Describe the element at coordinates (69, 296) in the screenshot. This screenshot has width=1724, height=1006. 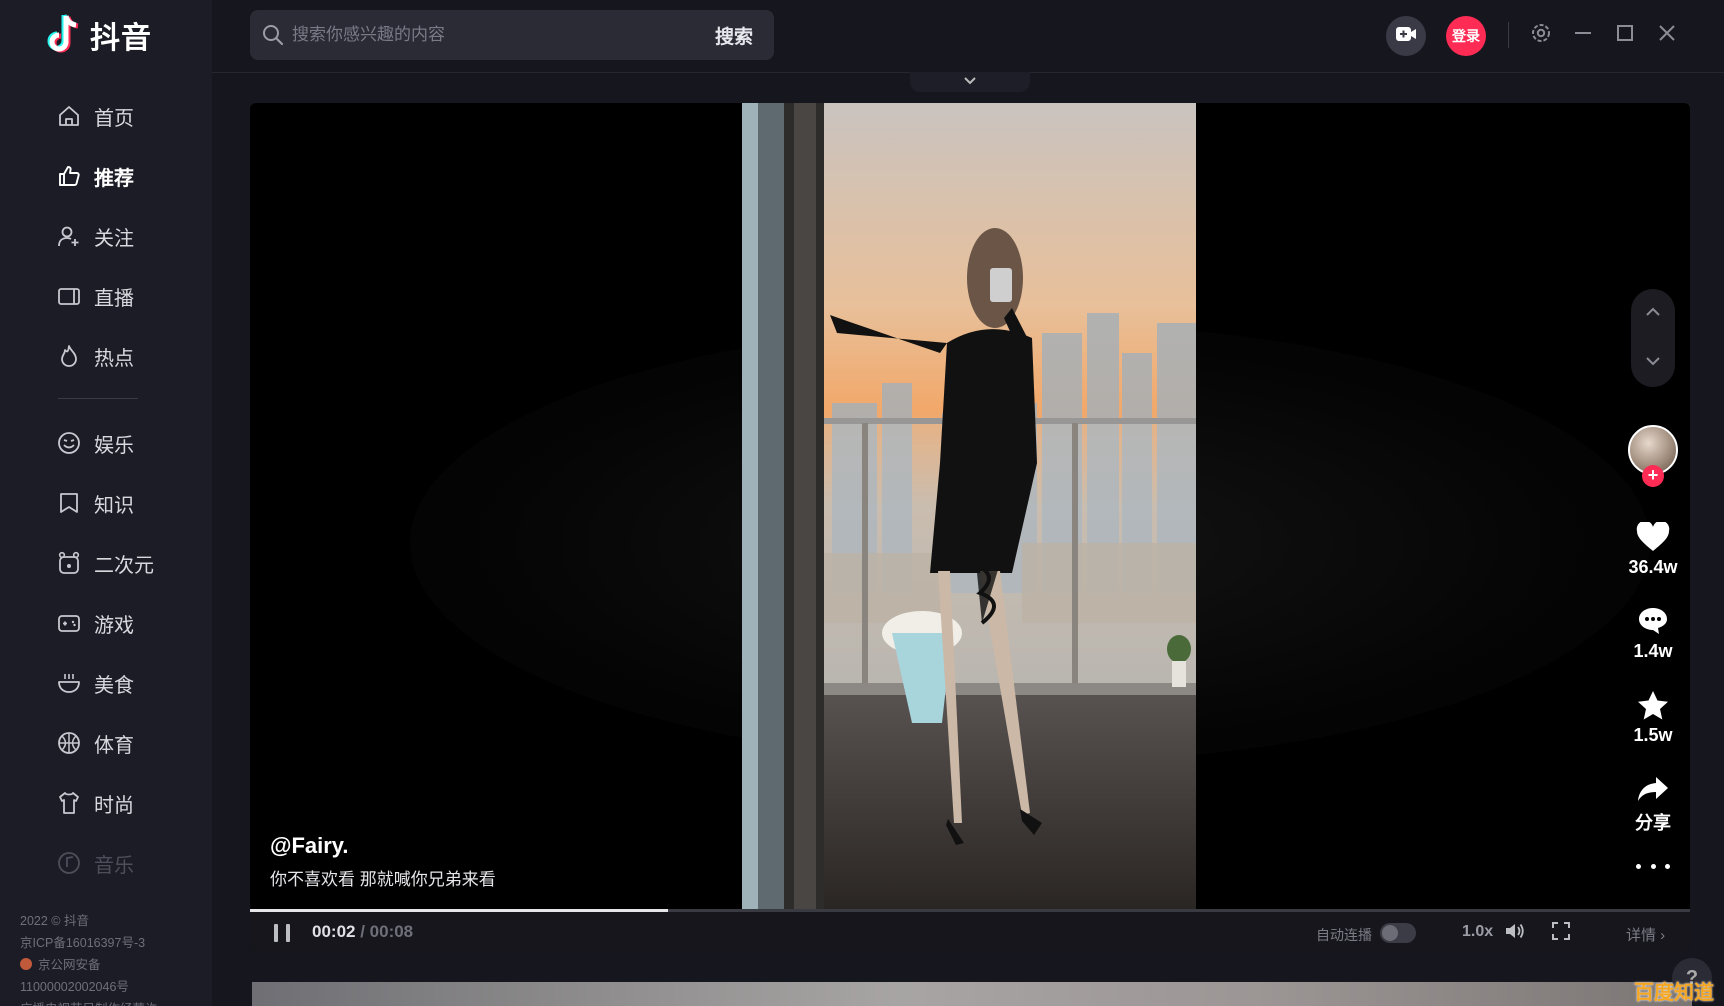
I see `tv-icon` at that location.